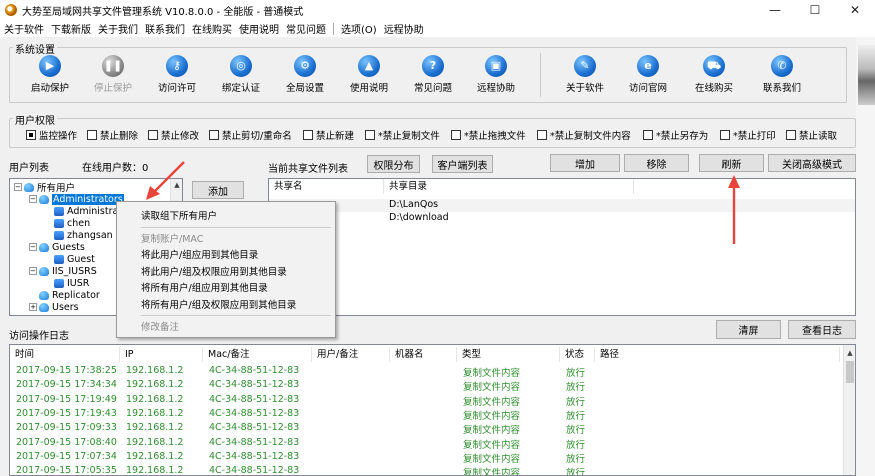  What do you see at coordinates (488, 135) in the screenshot?
I see `permission-checkbox-6: *禁止拖拽文件` at bounding box center [488, 135].